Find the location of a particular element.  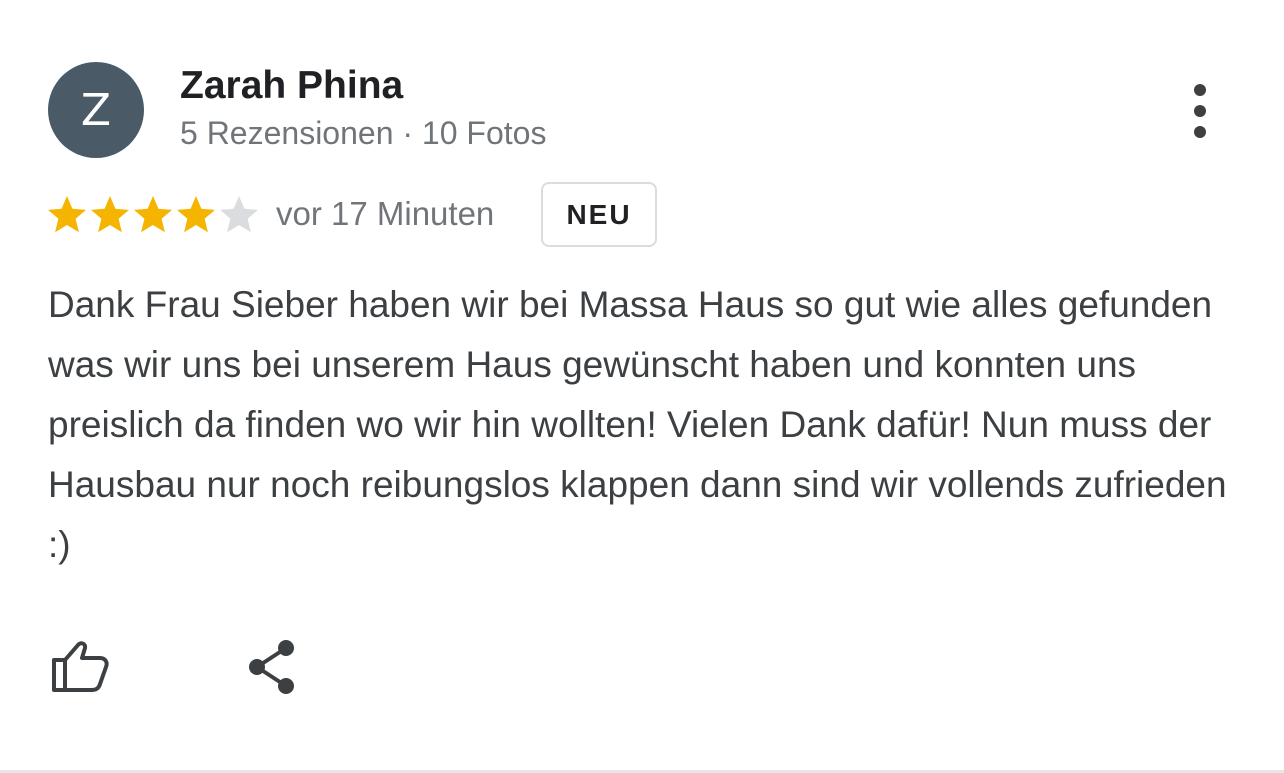

share-button is located at coordinates (272, 667).